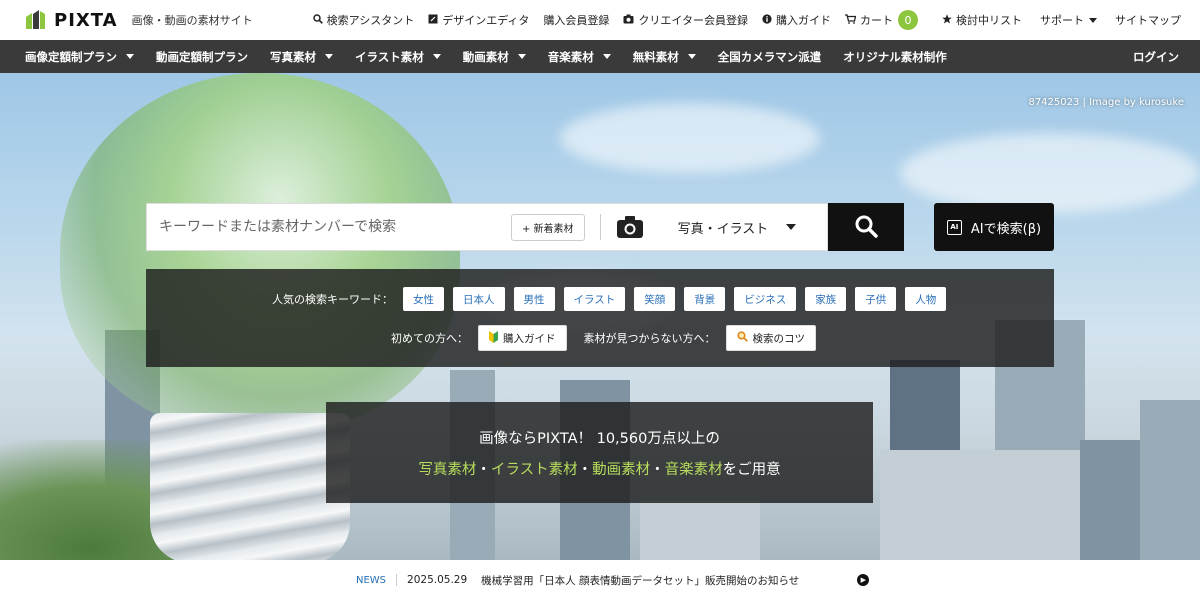 Image resolution: width=1200 pixels, height=600 pixels. What do you see at coordinates (35, 20) in the screenshot?
I see `pixta-logo-icon` at bounding box center [35, 20].